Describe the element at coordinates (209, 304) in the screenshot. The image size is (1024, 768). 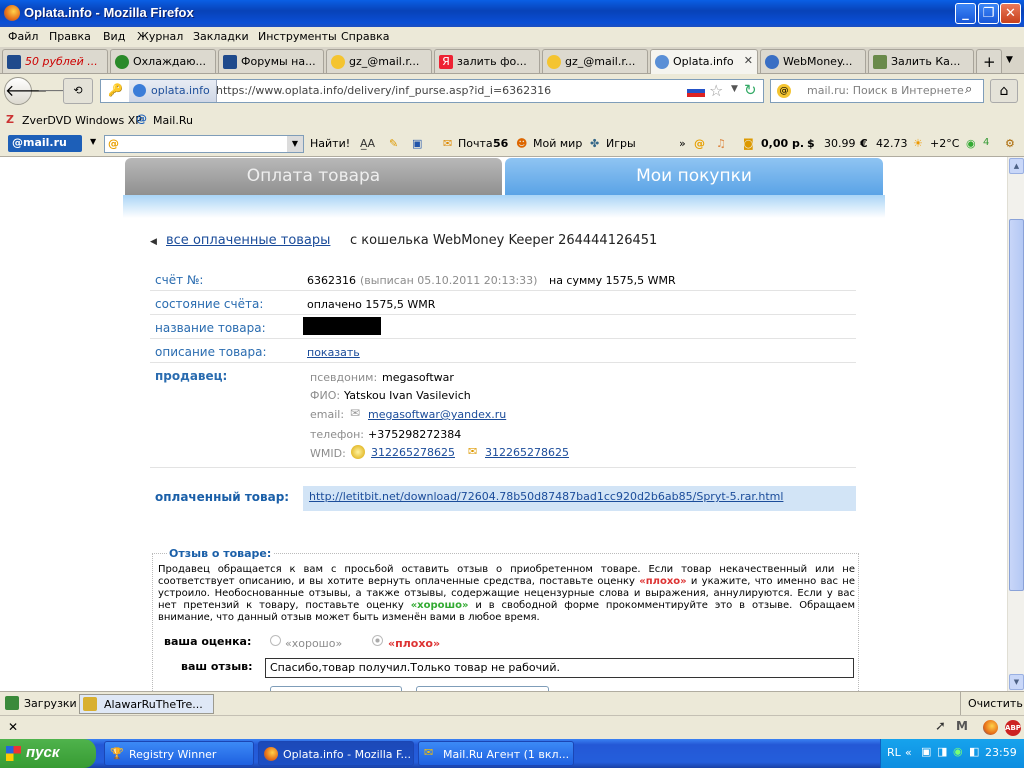
I see `state-label: состояние счёта:` at that location.